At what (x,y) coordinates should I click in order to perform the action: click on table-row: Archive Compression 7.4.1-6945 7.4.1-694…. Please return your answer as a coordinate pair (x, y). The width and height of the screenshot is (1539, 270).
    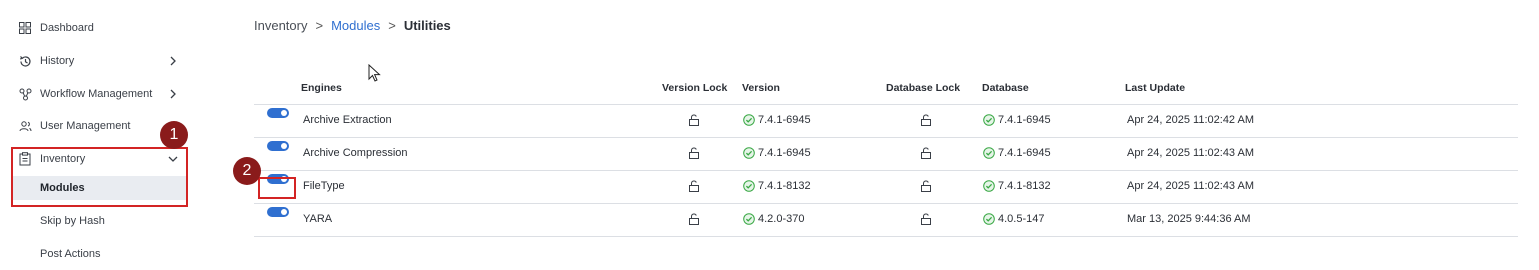
    Looking at the image, I should click on (886, 154).